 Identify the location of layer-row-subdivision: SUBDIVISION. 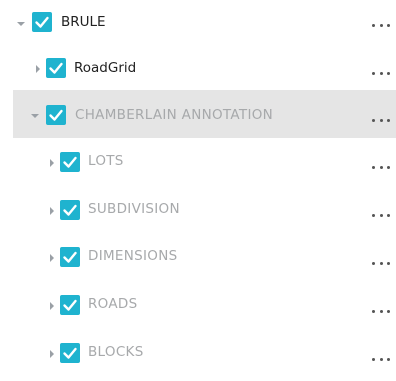
(198, 210).